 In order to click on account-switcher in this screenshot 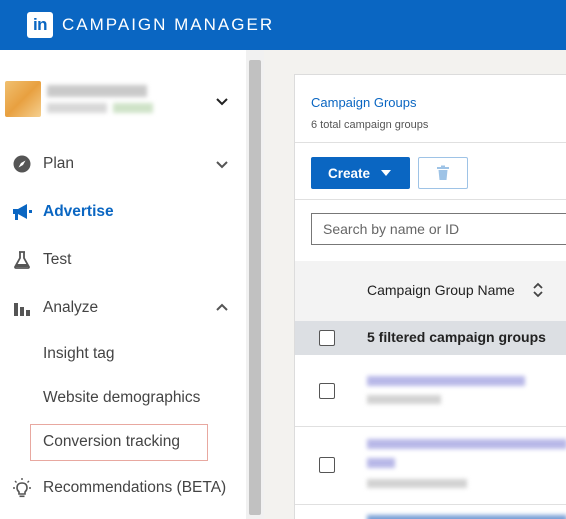, I will do `click(125, 103)`.